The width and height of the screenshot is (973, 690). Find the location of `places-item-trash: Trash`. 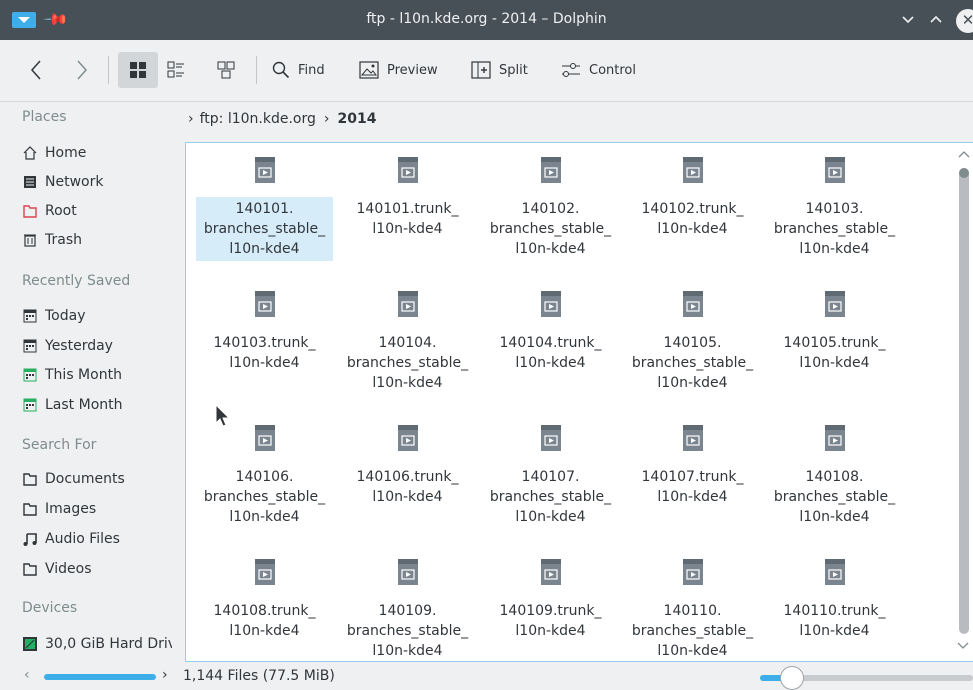

places-item-trash: Trash is located at coordinates (97, 240).